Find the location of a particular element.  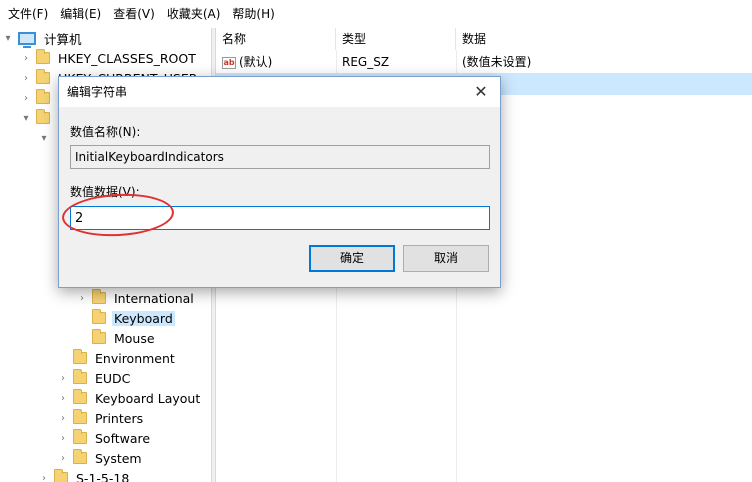

tree-item-international: › International is located at coordinates (136, 298).